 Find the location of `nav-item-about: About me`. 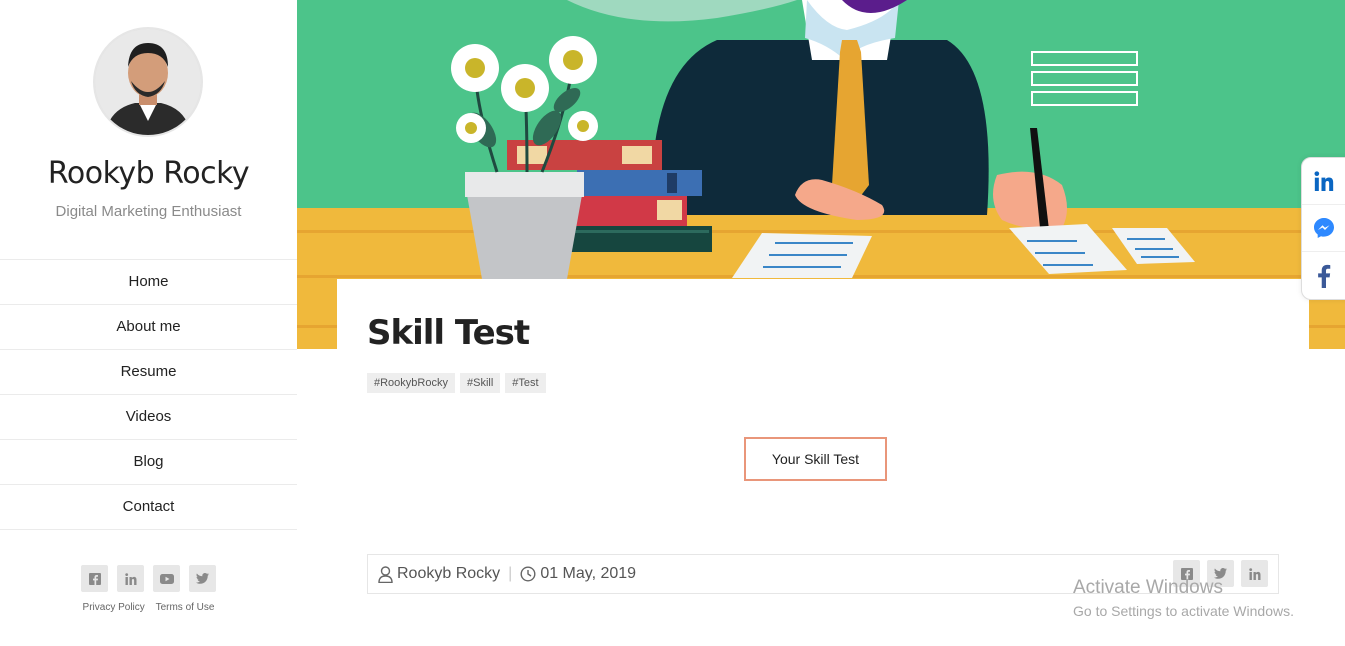

nav-item-about: About me is located at coordinates (148, 327).